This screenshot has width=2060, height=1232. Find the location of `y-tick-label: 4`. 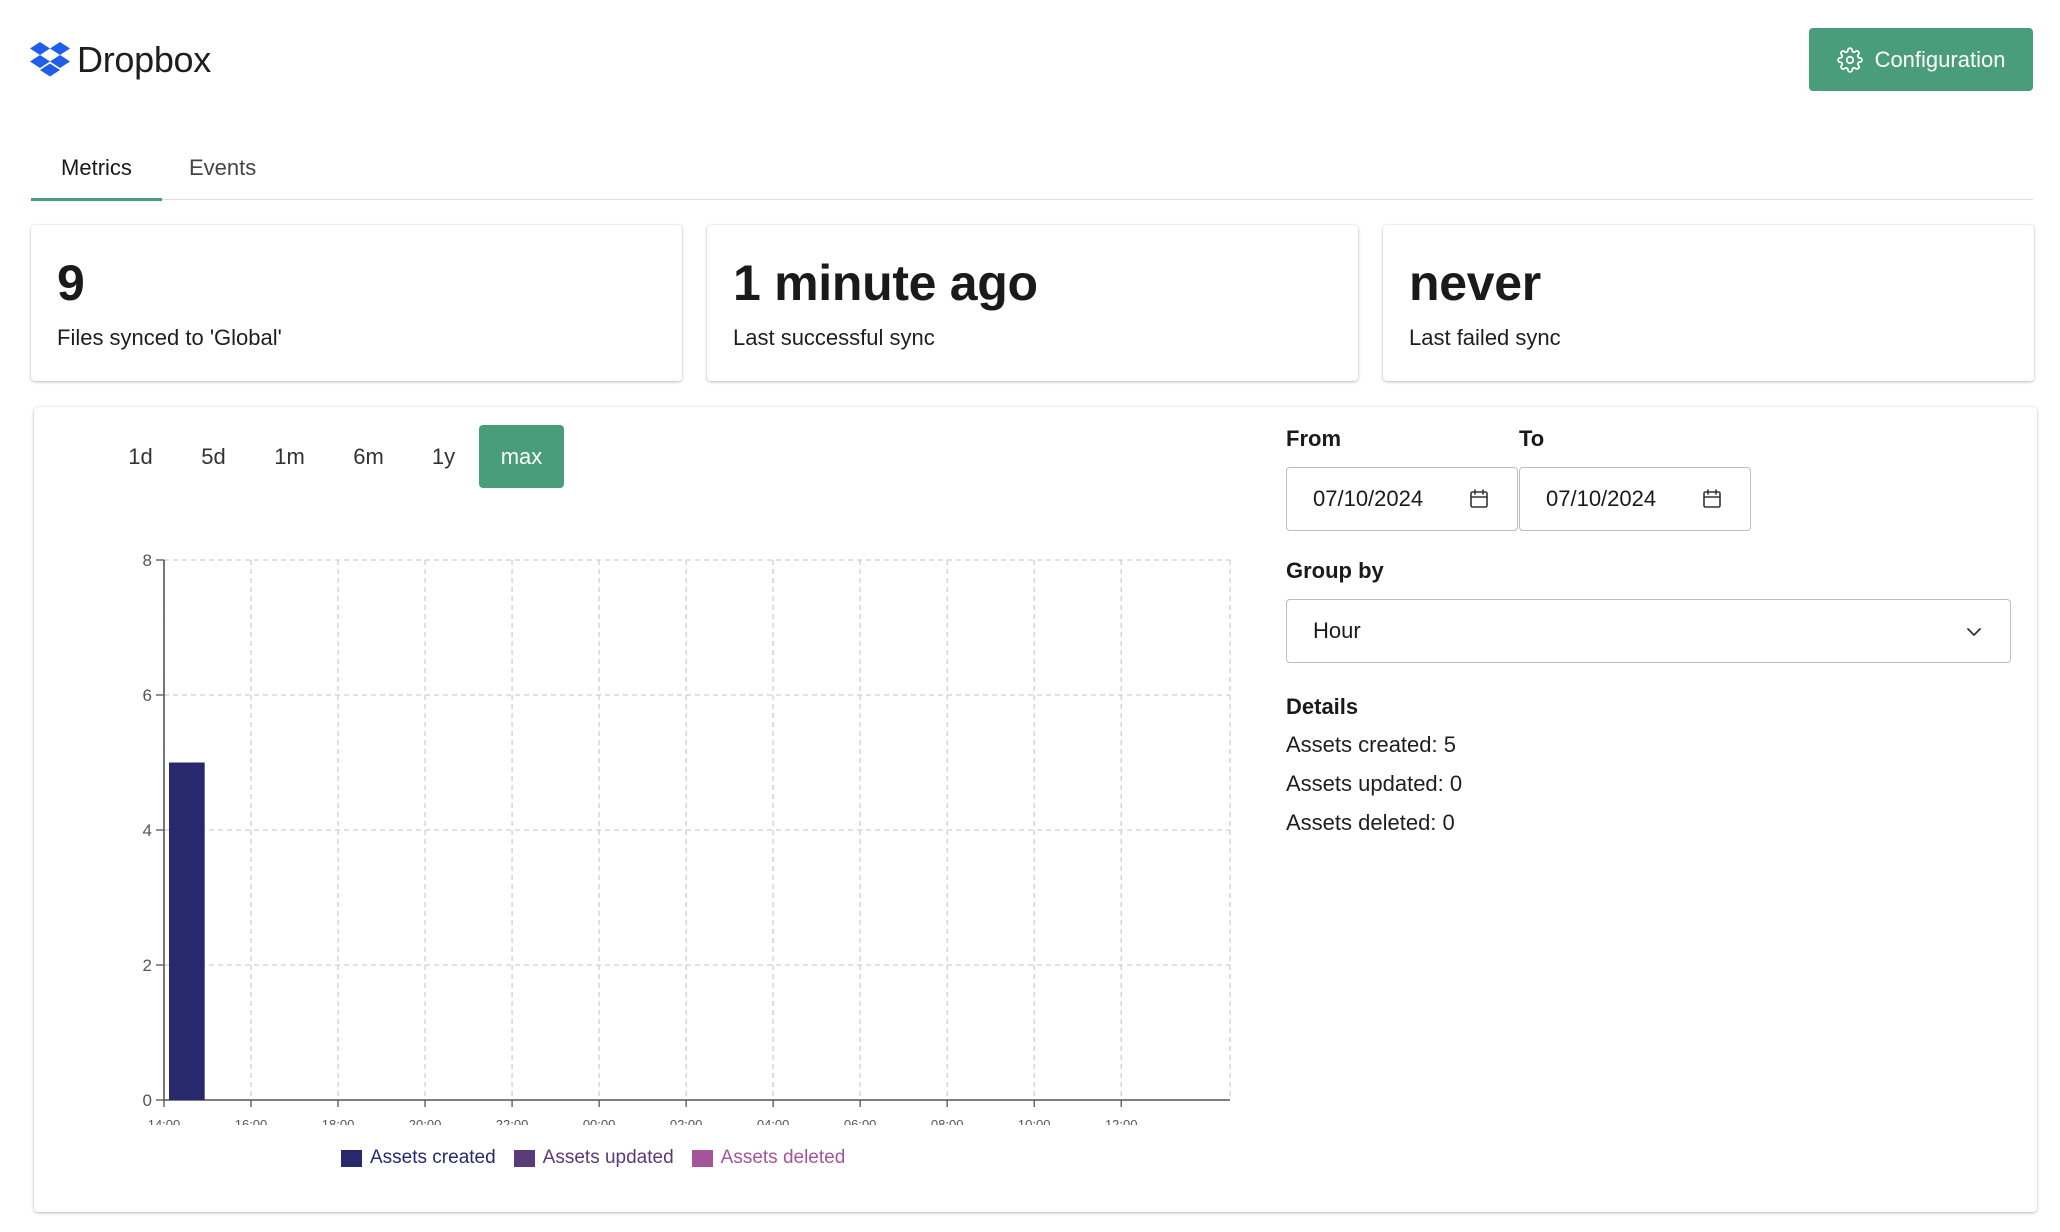

y-tick-label: 4 is located at coordinates (147, 830).